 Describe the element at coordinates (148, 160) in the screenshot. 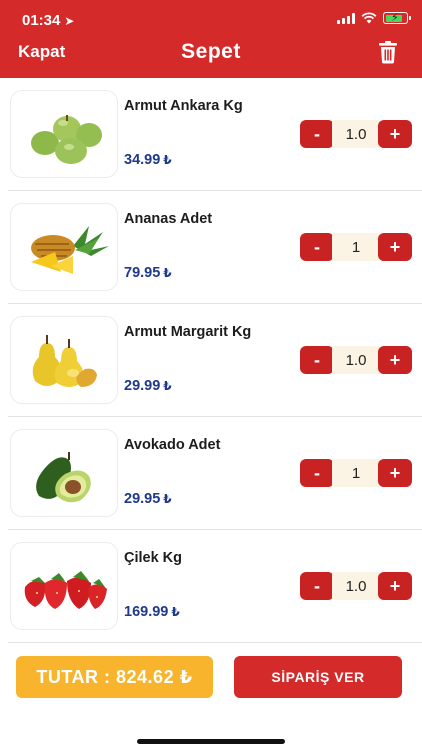

I see `product-price: 34.99 ₺` at that location.